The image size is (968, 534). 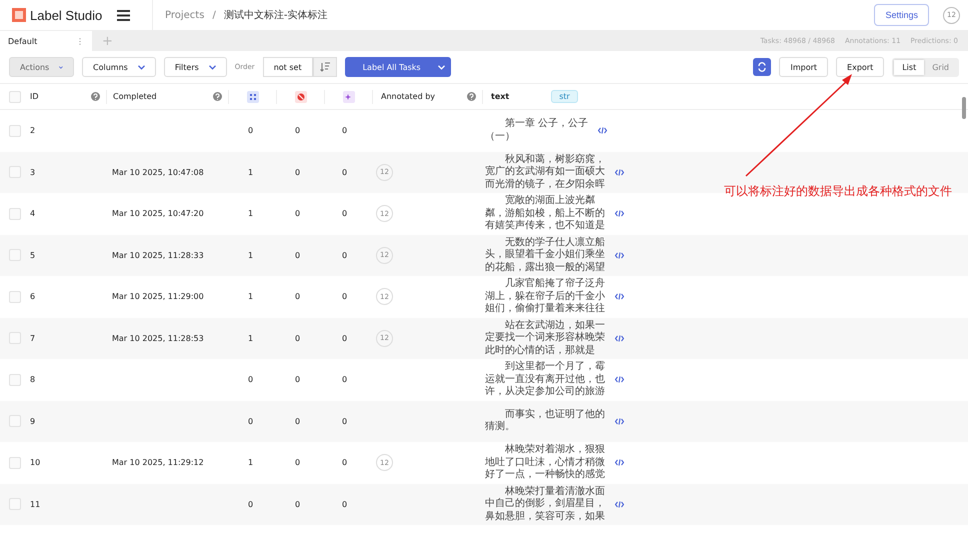 What do you see at coordinates (500, 96) in the screenshot?
I see `column-header: text` at bounding box center [500, 96].